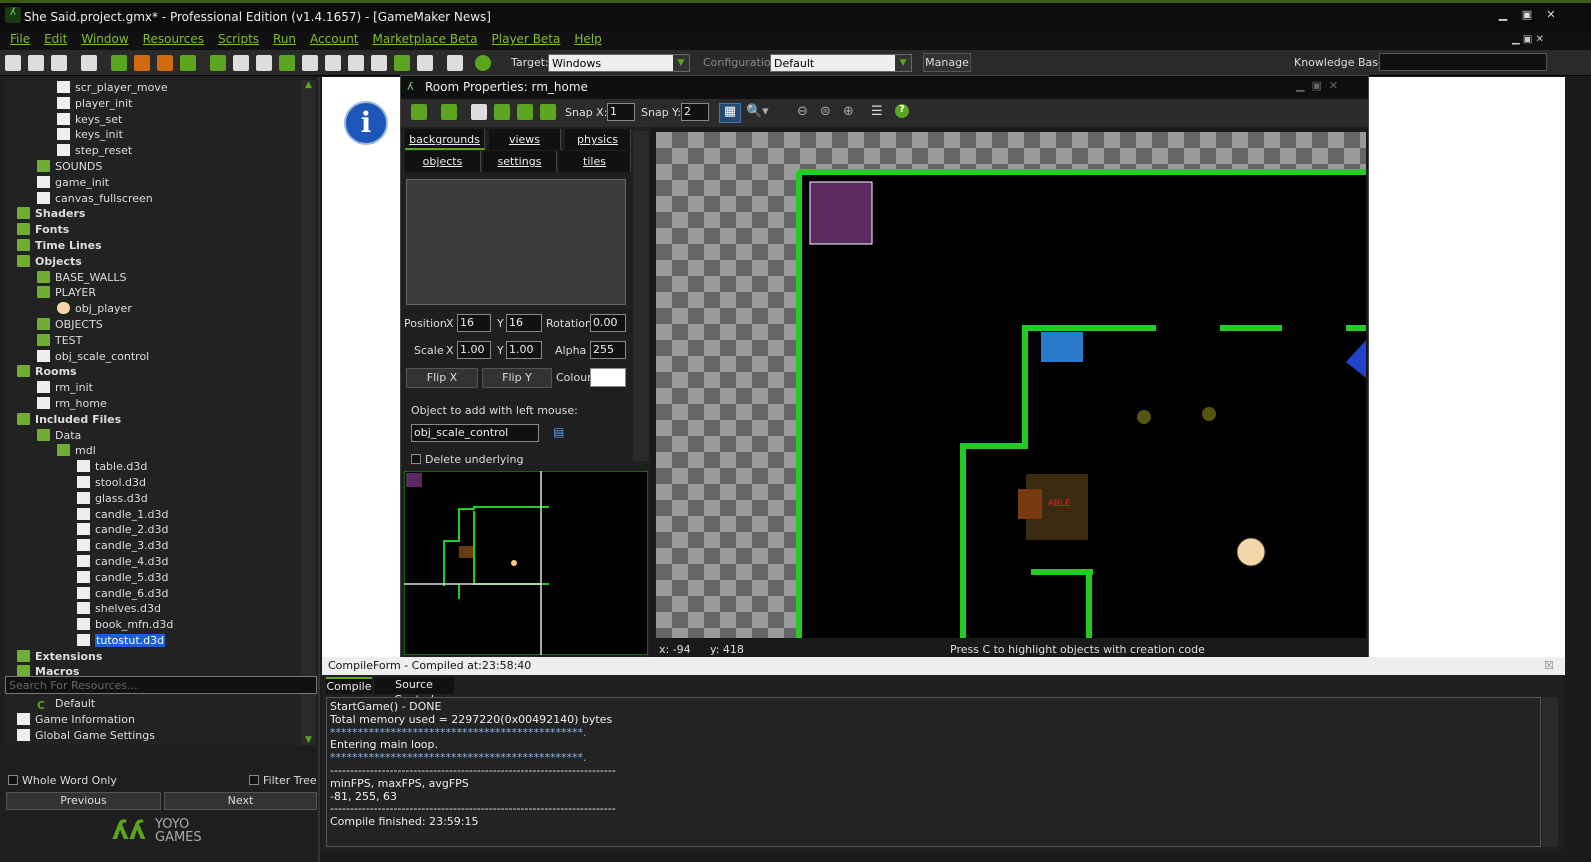 The height and width of the screenshot is (862, 1591). What do you see at coordinates (153, 104) in the screenshot?
I see `tree-item: player_init` at bounding box center [153, 104].